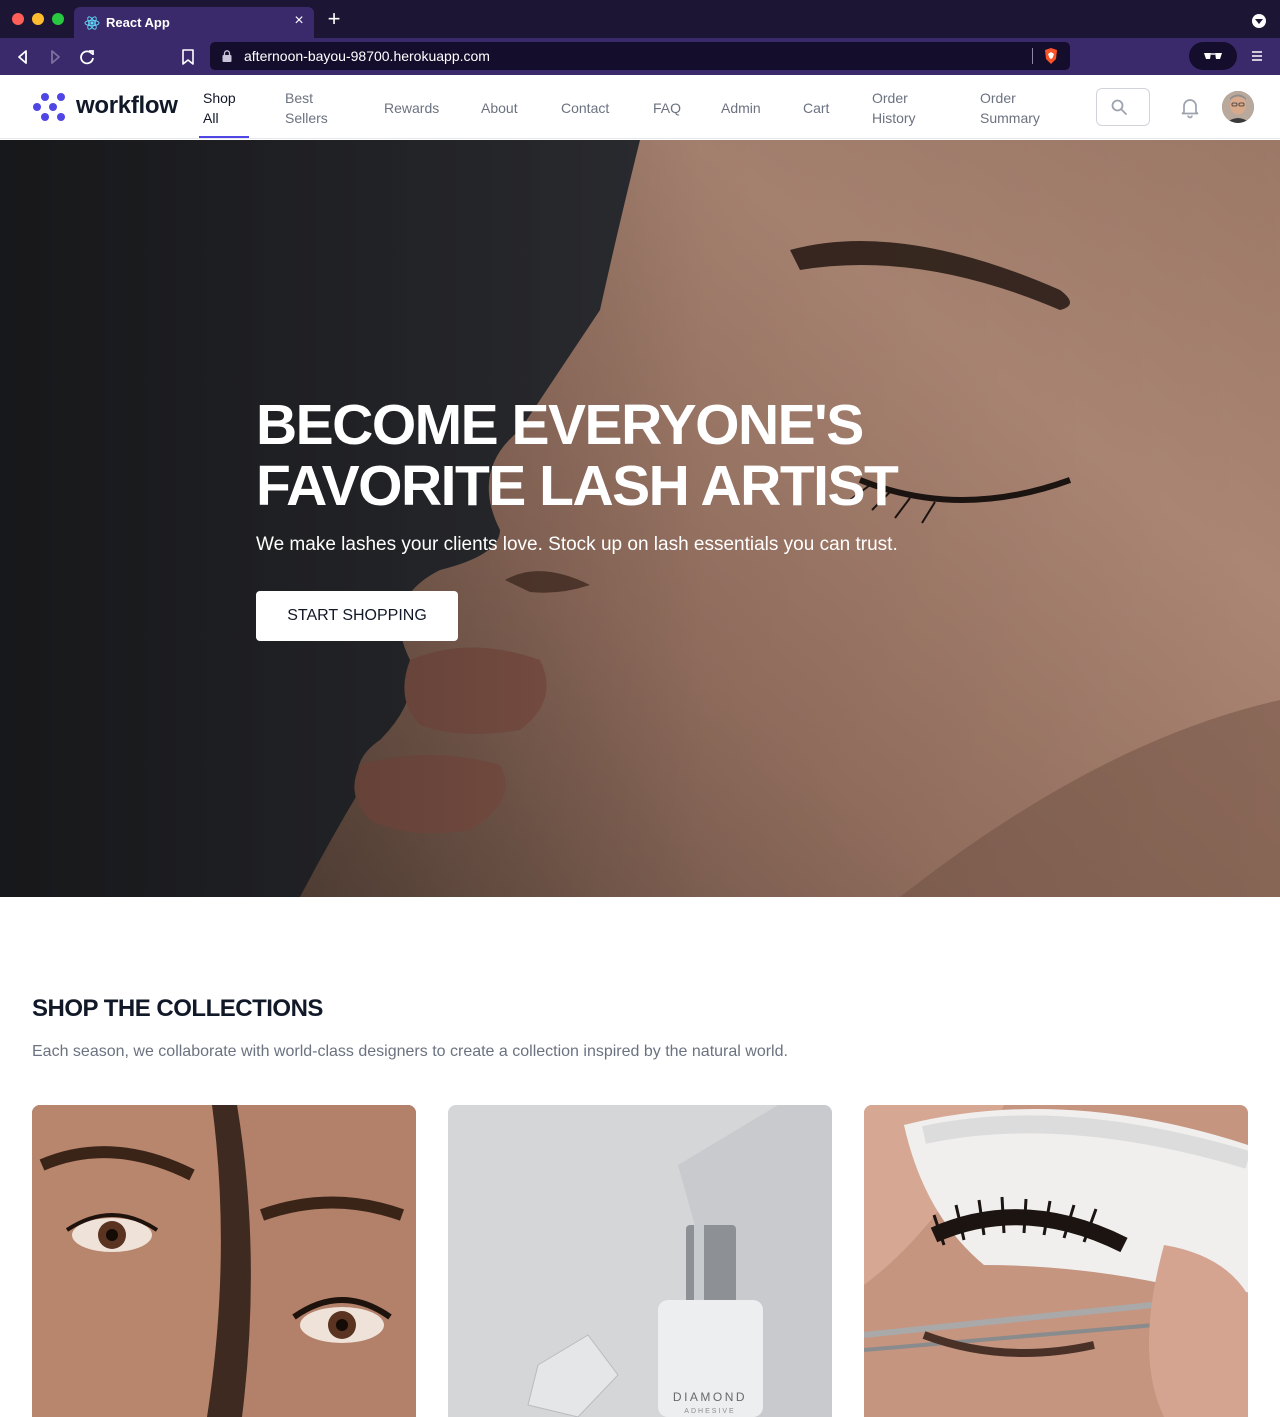 This screenshot has height=1417, width=1280. I want to click on search-icon, so click(1119, 107).